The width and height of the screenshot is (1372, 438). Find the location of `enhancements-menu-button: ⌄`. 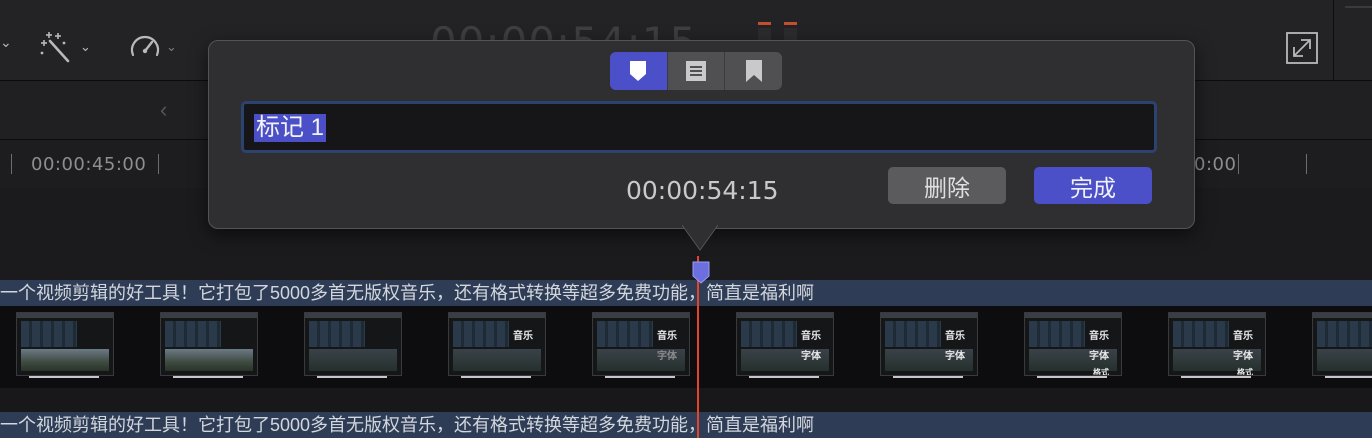

enhancements-menu-button: ⌄ is located at coordinates (64, 47).